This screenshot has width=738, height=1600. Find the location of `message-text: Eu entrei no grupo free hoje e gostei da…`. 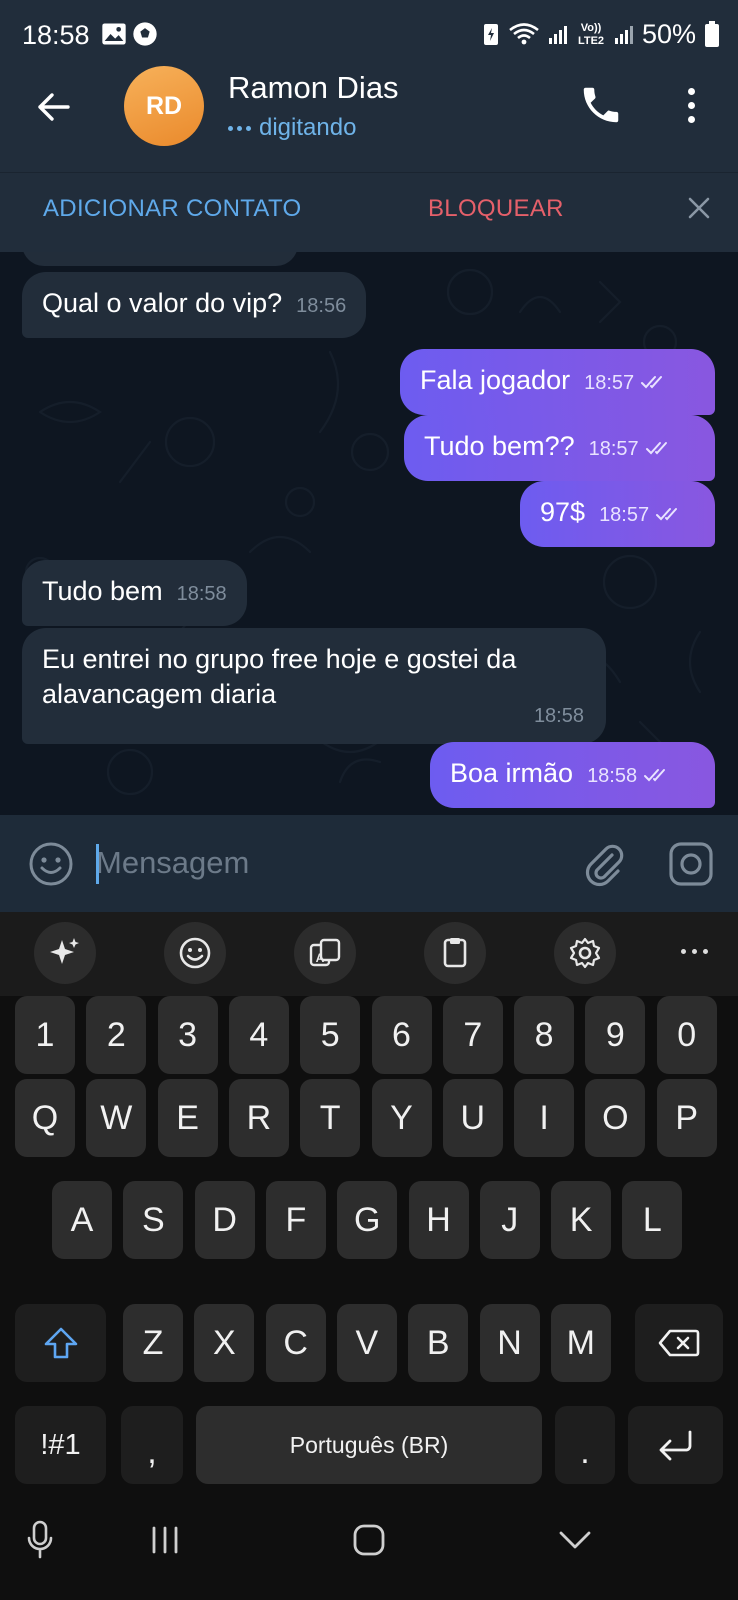

message-text: Eu entrei no grupo free hoje e gostei da… is located at coordinates (279, 676).